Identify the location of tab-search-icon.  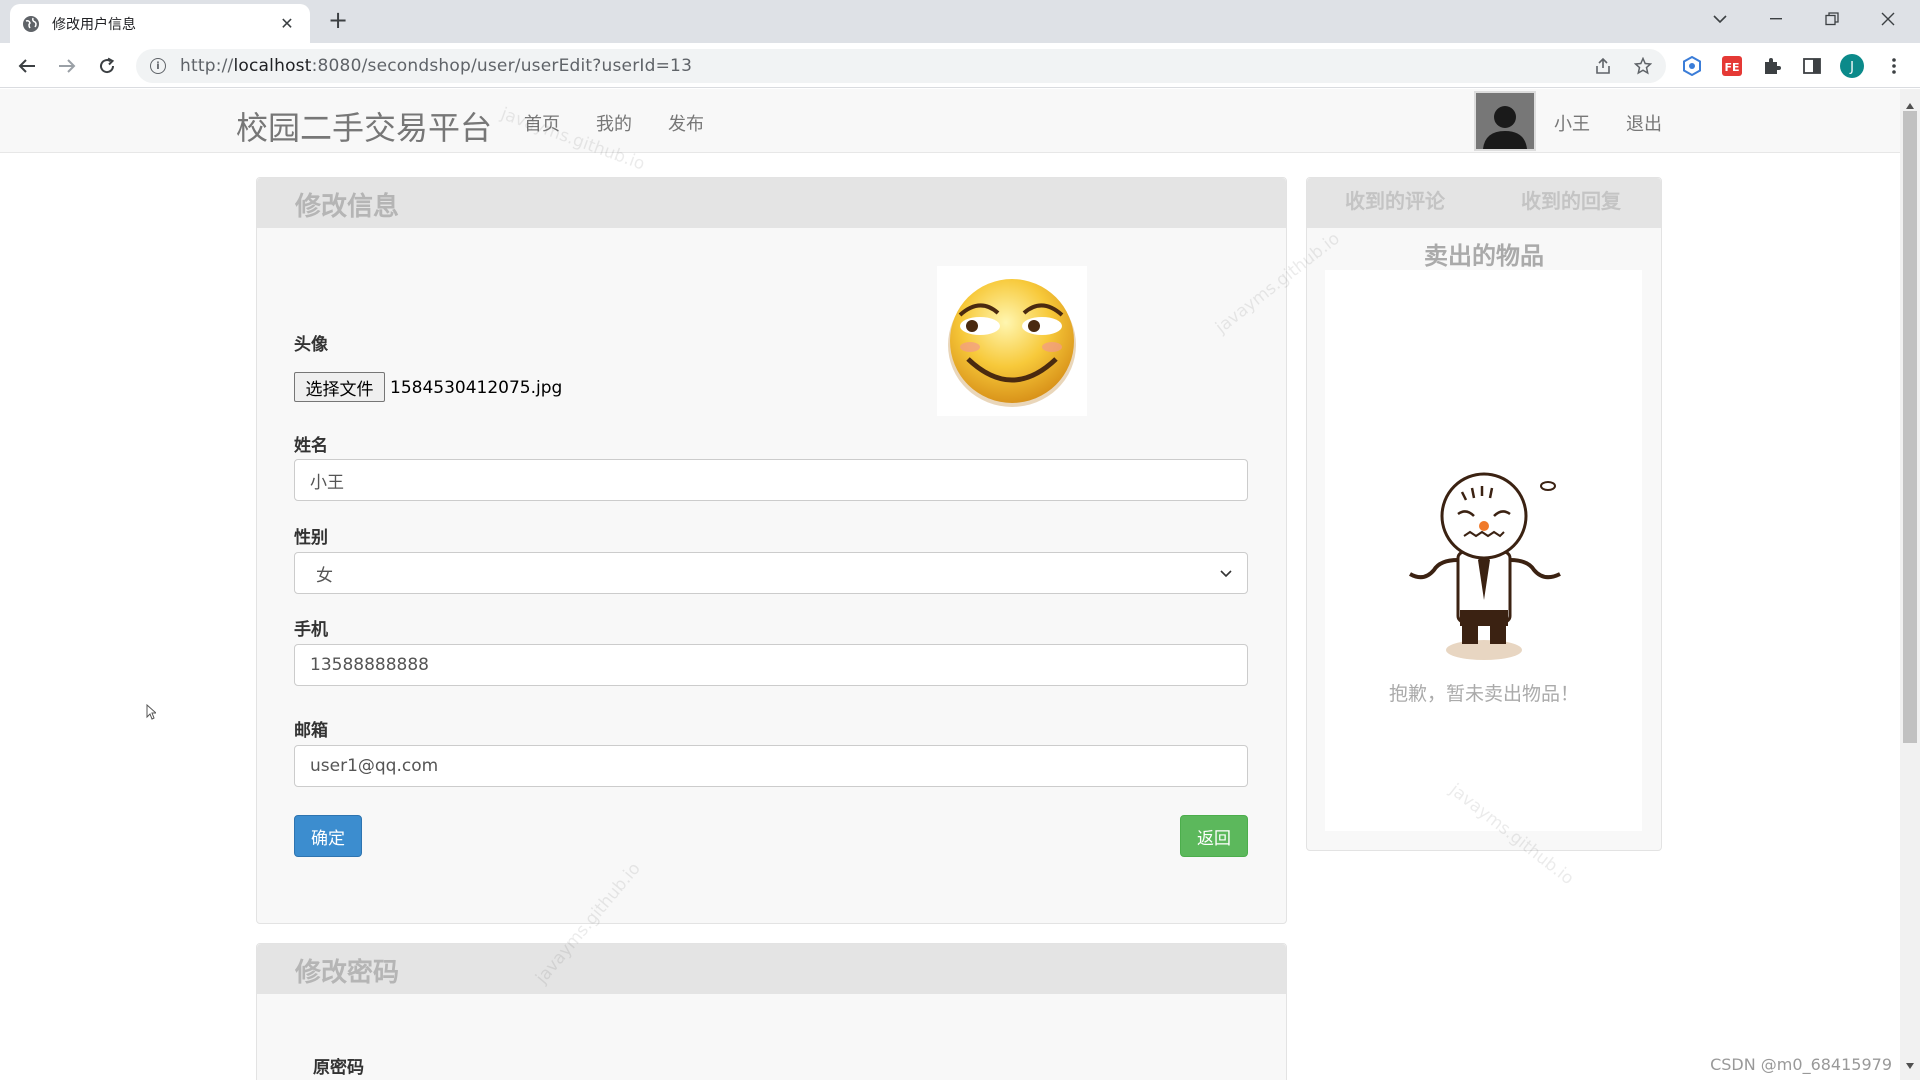
(1720, 19).